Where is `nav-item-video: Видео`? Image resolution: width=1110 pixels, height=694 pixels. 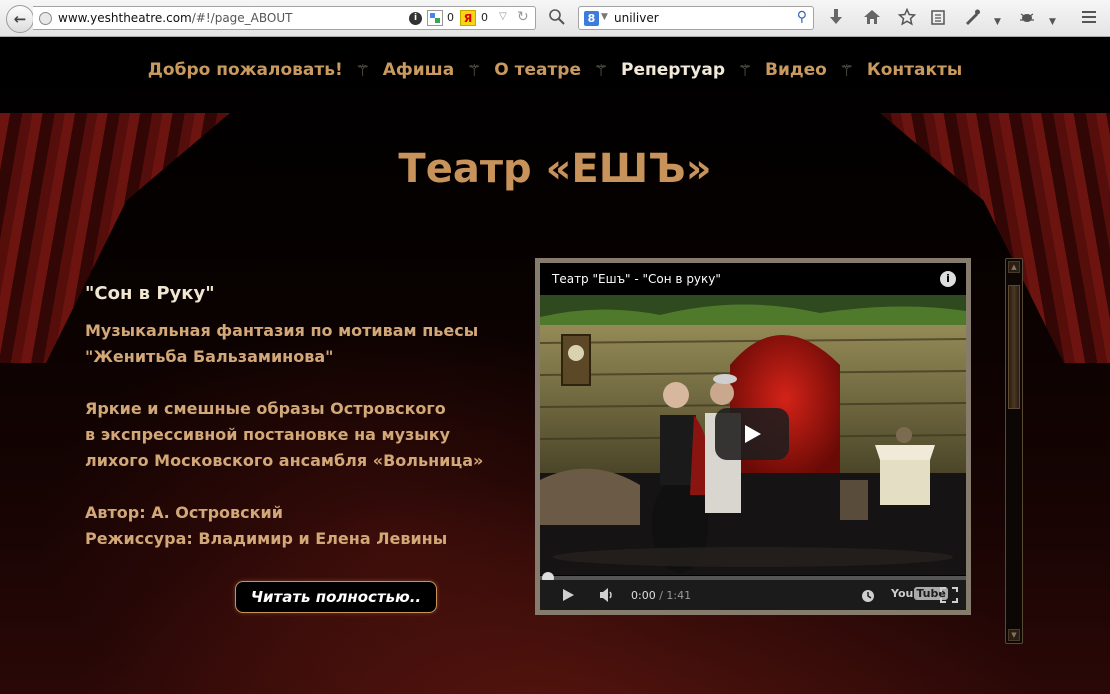
nav-item-video: Видео is located at coordinates (796, 70).